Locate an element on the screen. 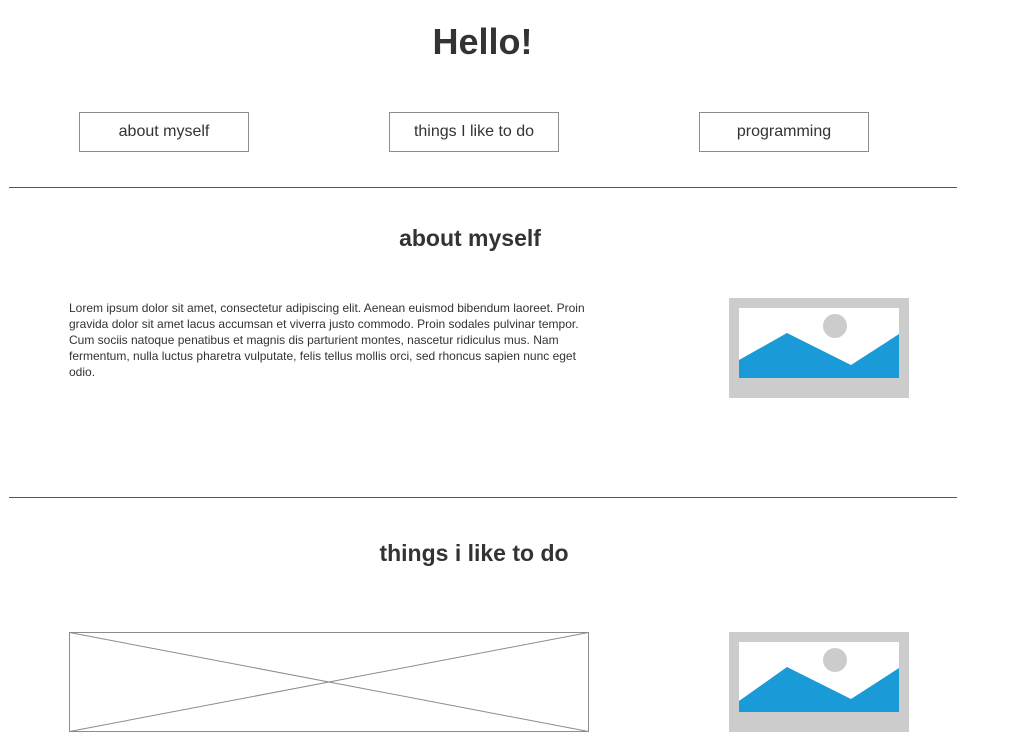  nav-button-label: programming is located at coordinates (784, 131).